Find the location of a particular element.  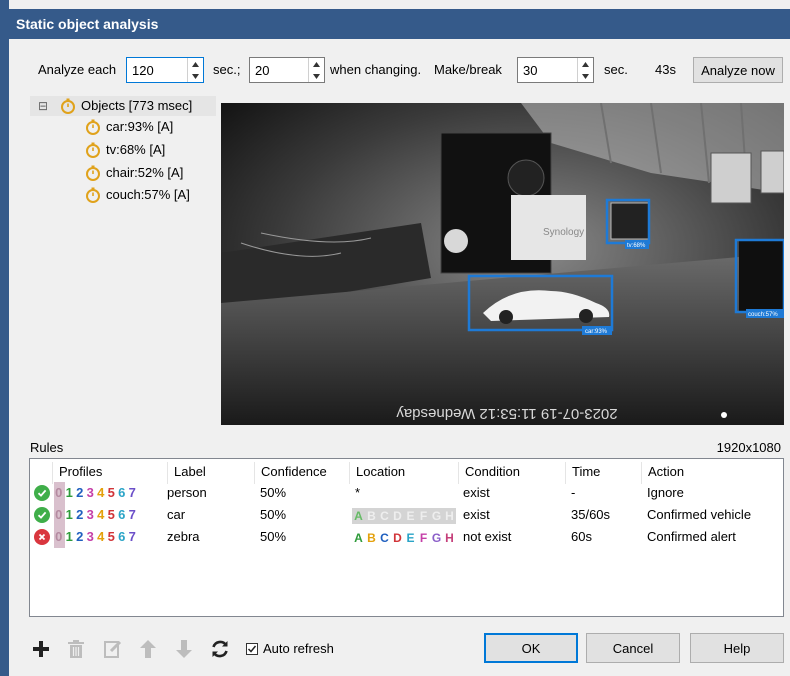

window-left-edge is located at coordinates (4, 338).